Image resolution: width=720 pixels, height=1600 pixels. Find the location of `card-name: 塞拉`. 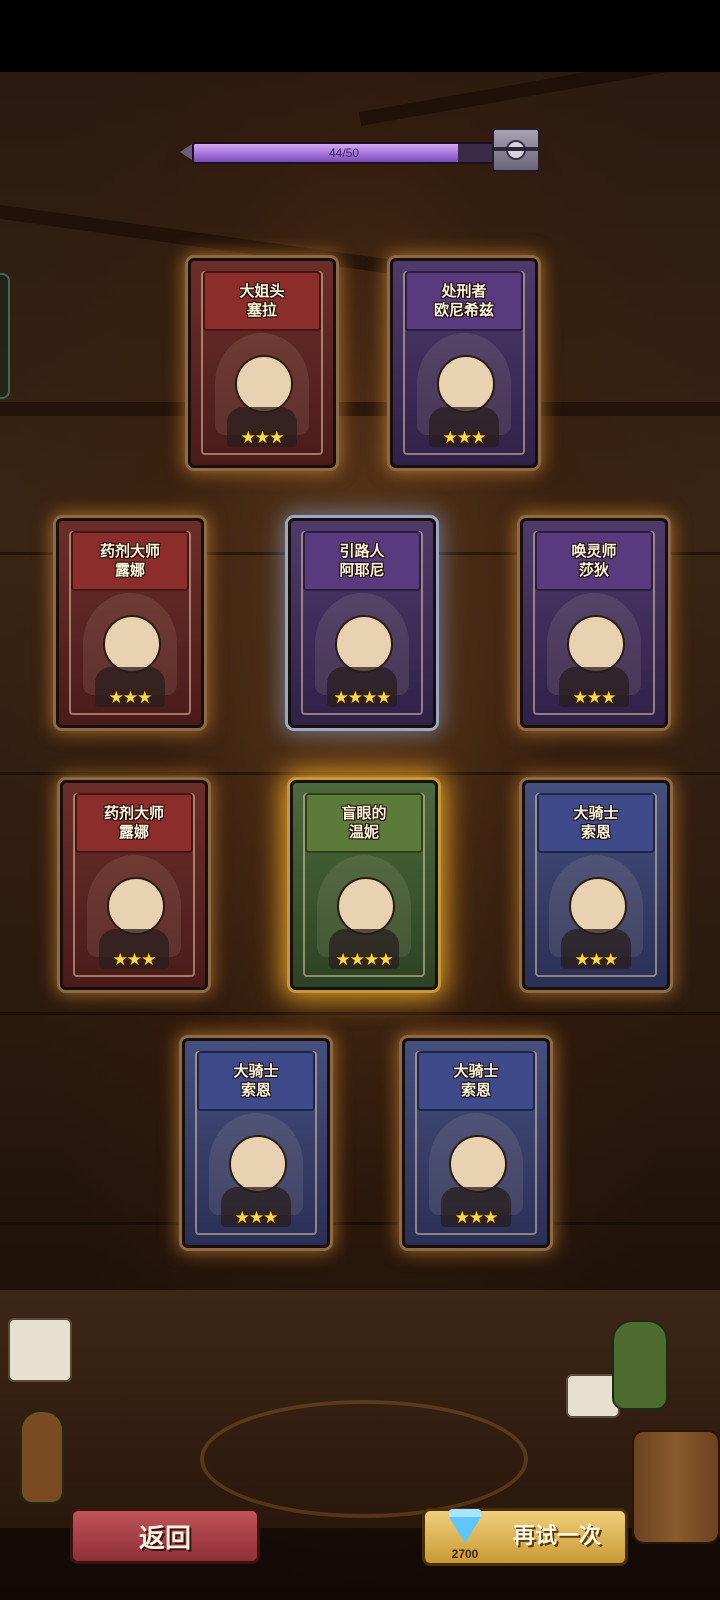

card-name: 塞拉 is located at coordinates (261, 310).